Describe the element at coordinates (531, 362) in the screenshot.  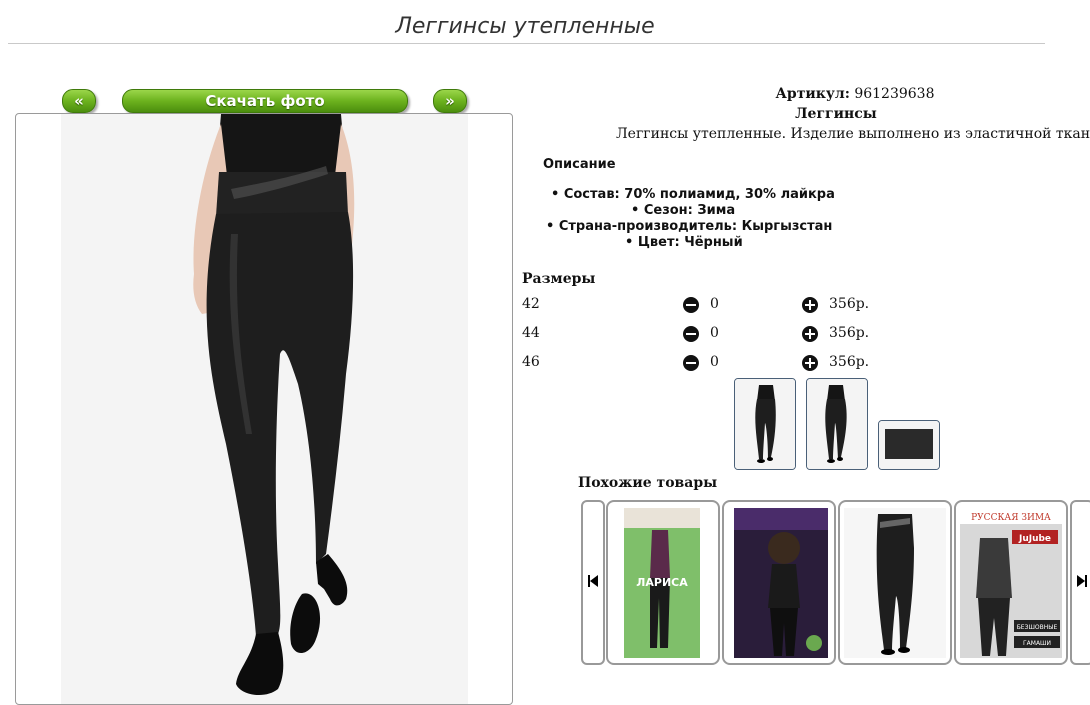
I see `size-label: 46` at that location.